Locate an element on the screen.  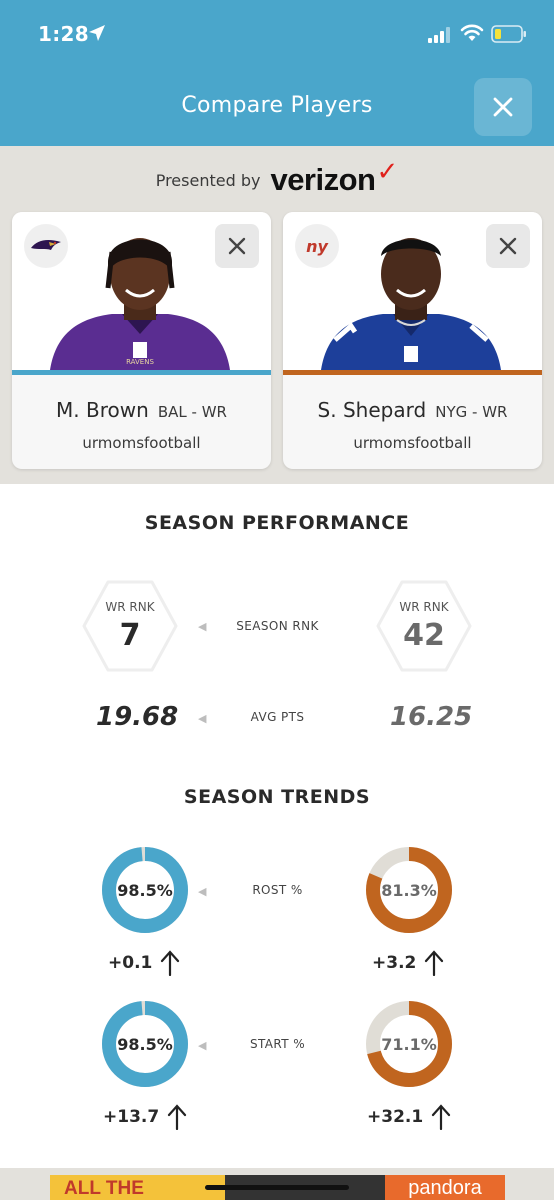
giants-logo-icon: ny is located at coordinates (317, 246).